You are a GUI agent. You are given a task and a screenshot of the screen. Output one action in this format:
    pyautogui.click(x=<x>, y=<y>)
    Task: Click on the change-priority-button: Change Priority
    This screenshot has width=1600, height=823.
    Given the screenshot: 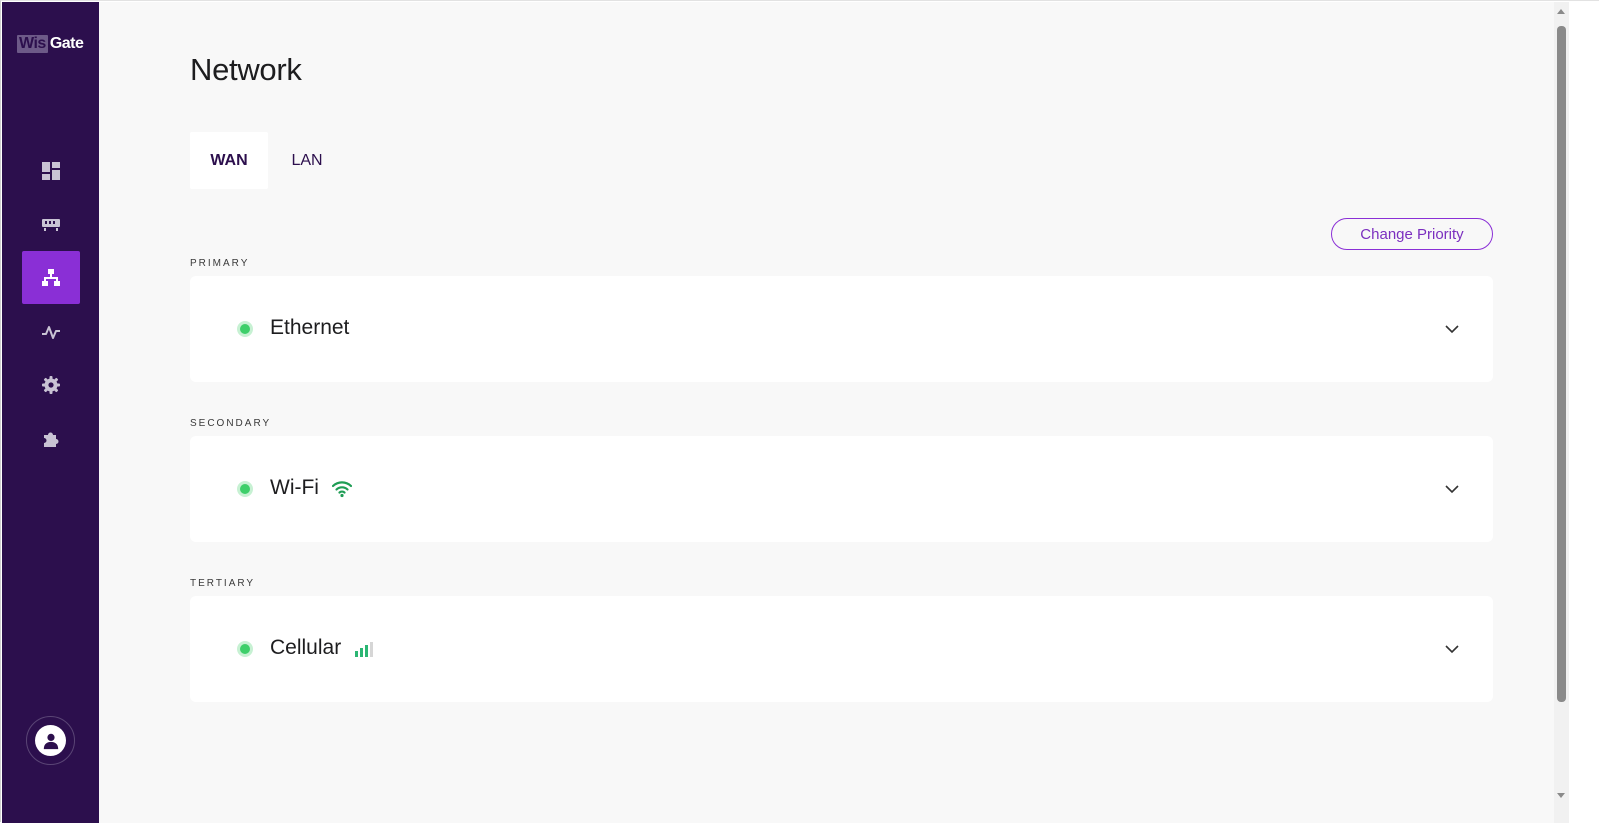 What is the action you would take?
    pyautogui.click(x=1412, y=234)
    